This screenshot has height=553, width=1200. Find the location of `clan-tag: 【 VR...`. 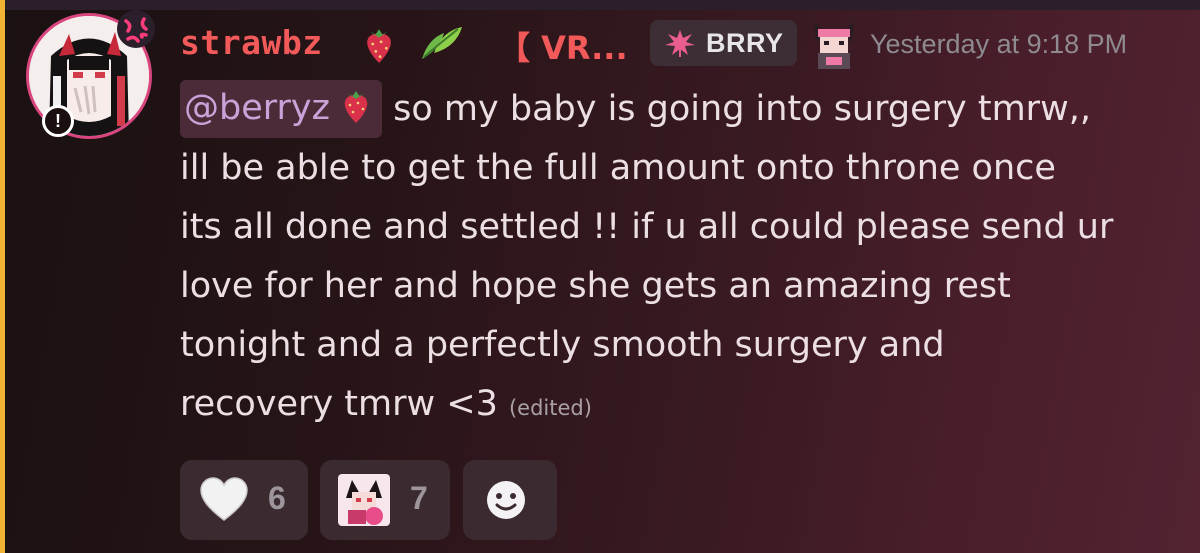

clan-tag: 【 VR... is located at coordinates (563, 46).